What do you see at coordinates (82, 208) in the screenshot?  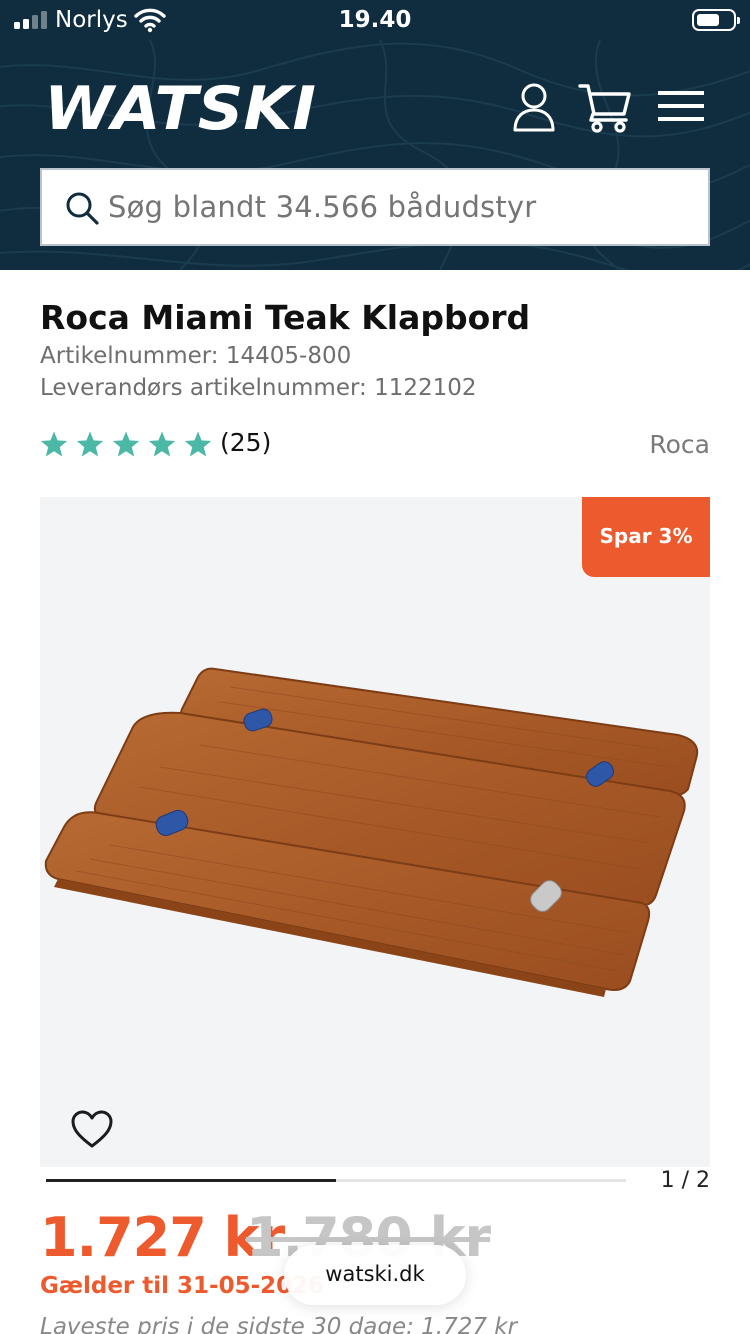 I see `search-icon` at bounding box center [82, 208].